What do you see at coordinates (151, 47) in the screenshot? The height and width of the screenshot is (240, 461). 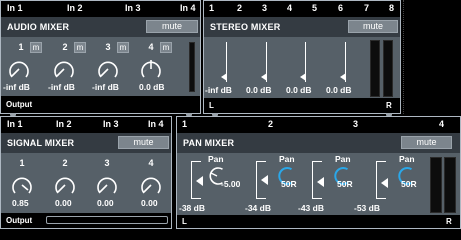 I see `audio-ch4-number: 4` at bounding box center [151, 47].